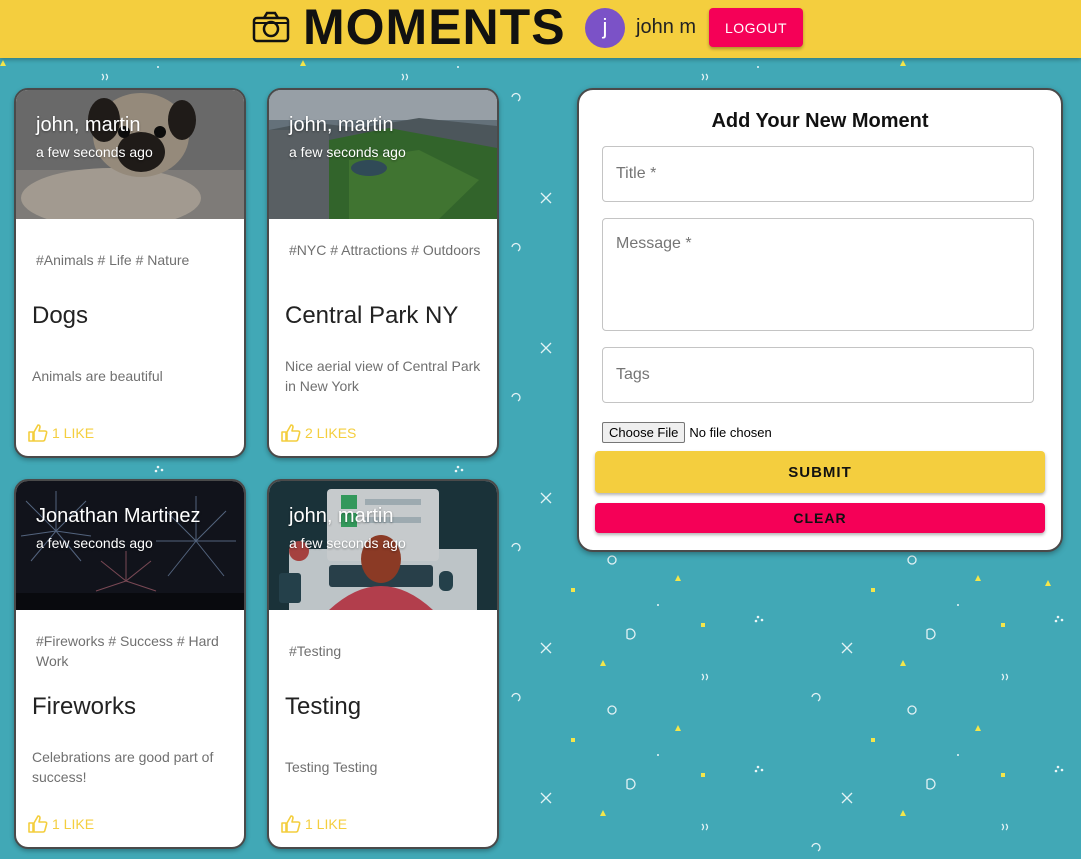  Describe the element at coordinates (687, 432) in the screenshot. I see `file-input: Choose File No file chosen` at that location.